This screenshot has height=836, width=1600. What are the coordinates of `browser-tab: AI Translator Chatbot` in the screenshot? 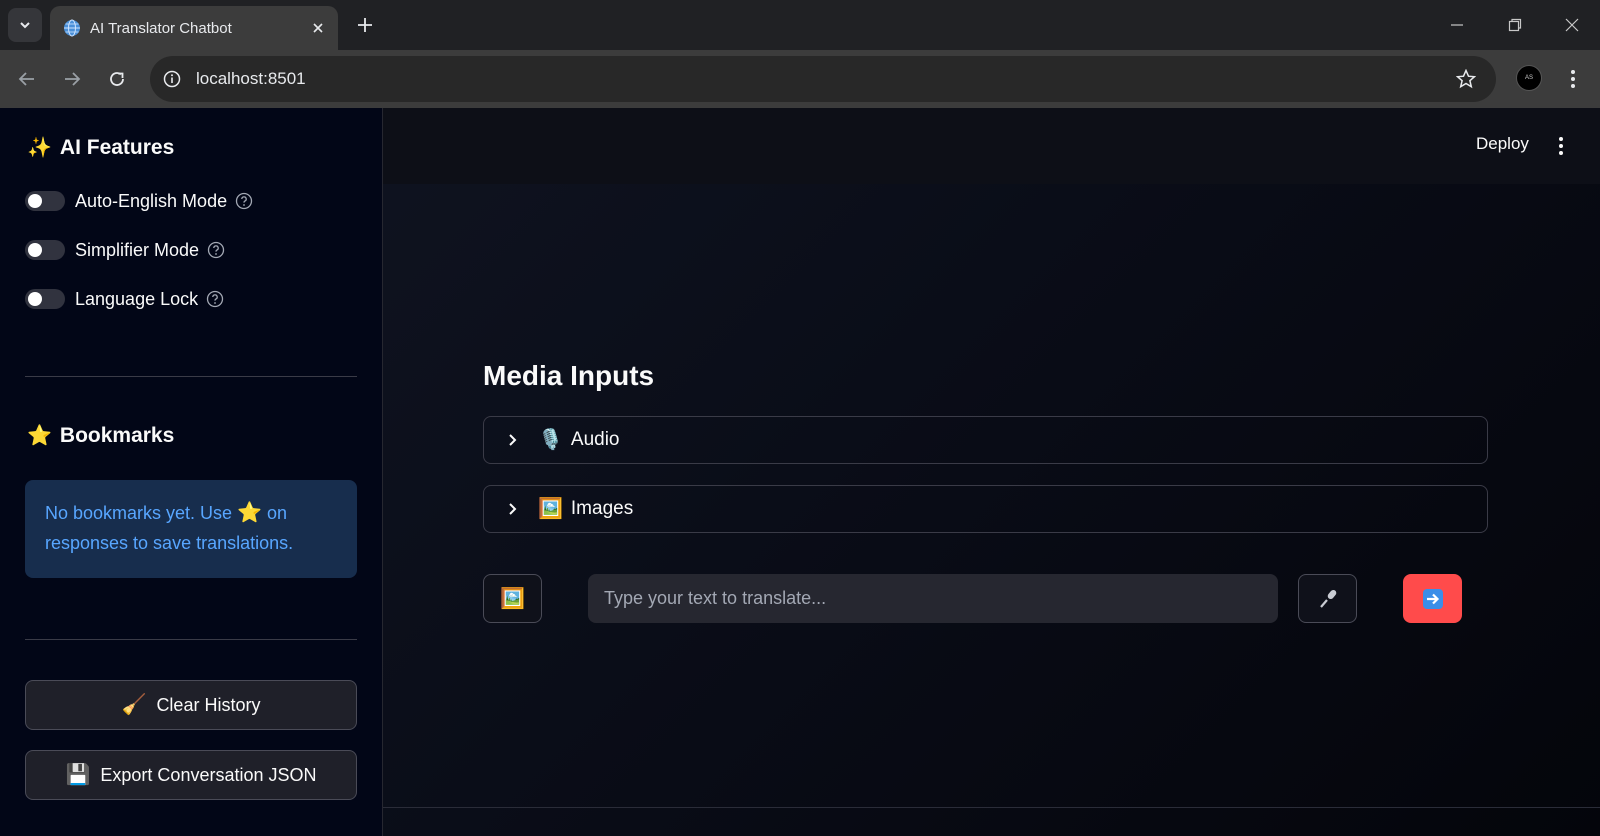 It's located at (194, 28).